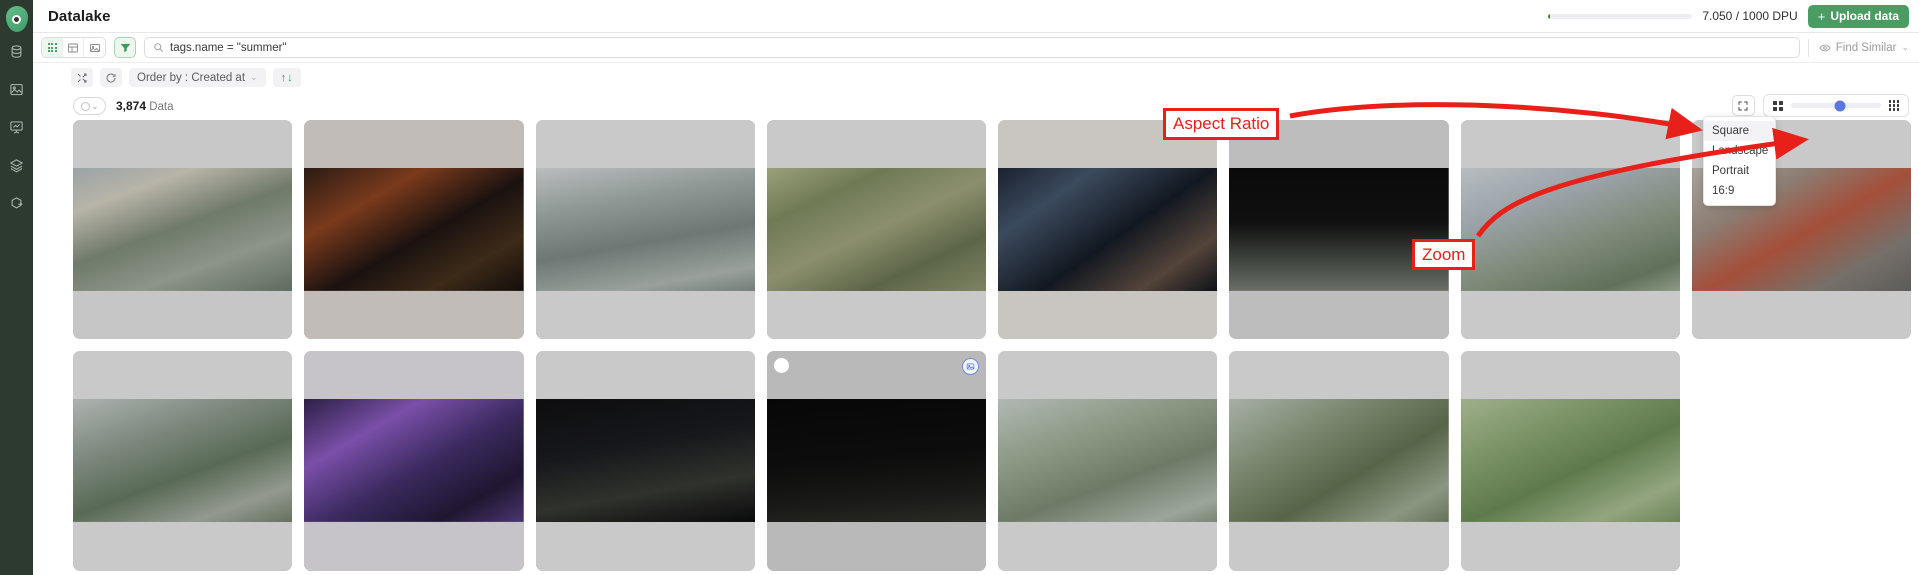  Describe the element at coordinates (94, 47) in the screenshot. I see `image-view-button` at that location.